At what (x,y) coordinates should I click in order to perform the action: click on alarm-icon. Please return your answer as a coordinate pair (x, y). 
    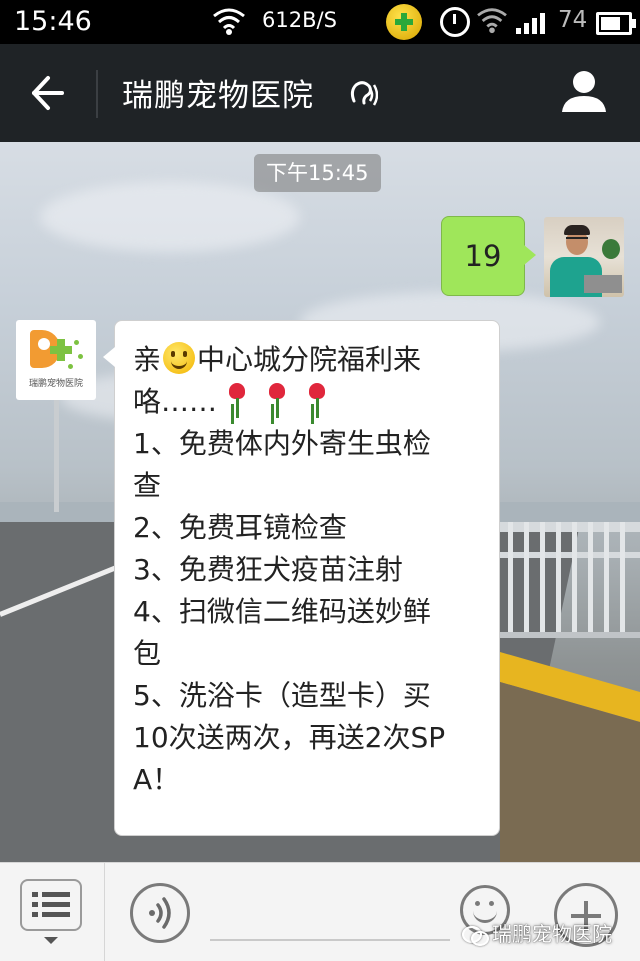
    Looking at the image, I should click on (455, 22).